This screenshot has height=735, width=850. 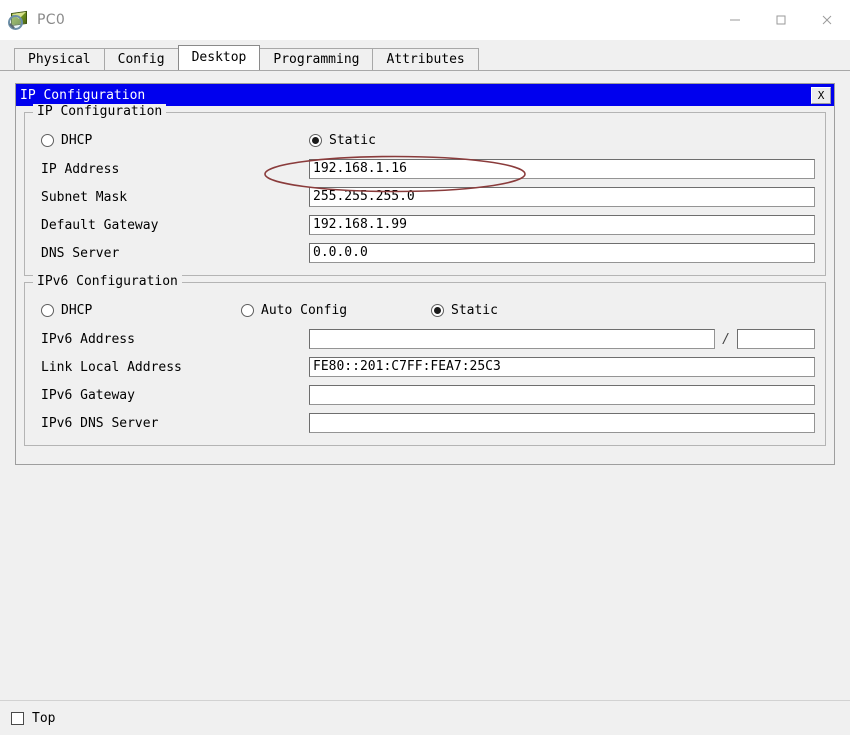 I want to click on top-checkbox, so click(x=17, y=718).